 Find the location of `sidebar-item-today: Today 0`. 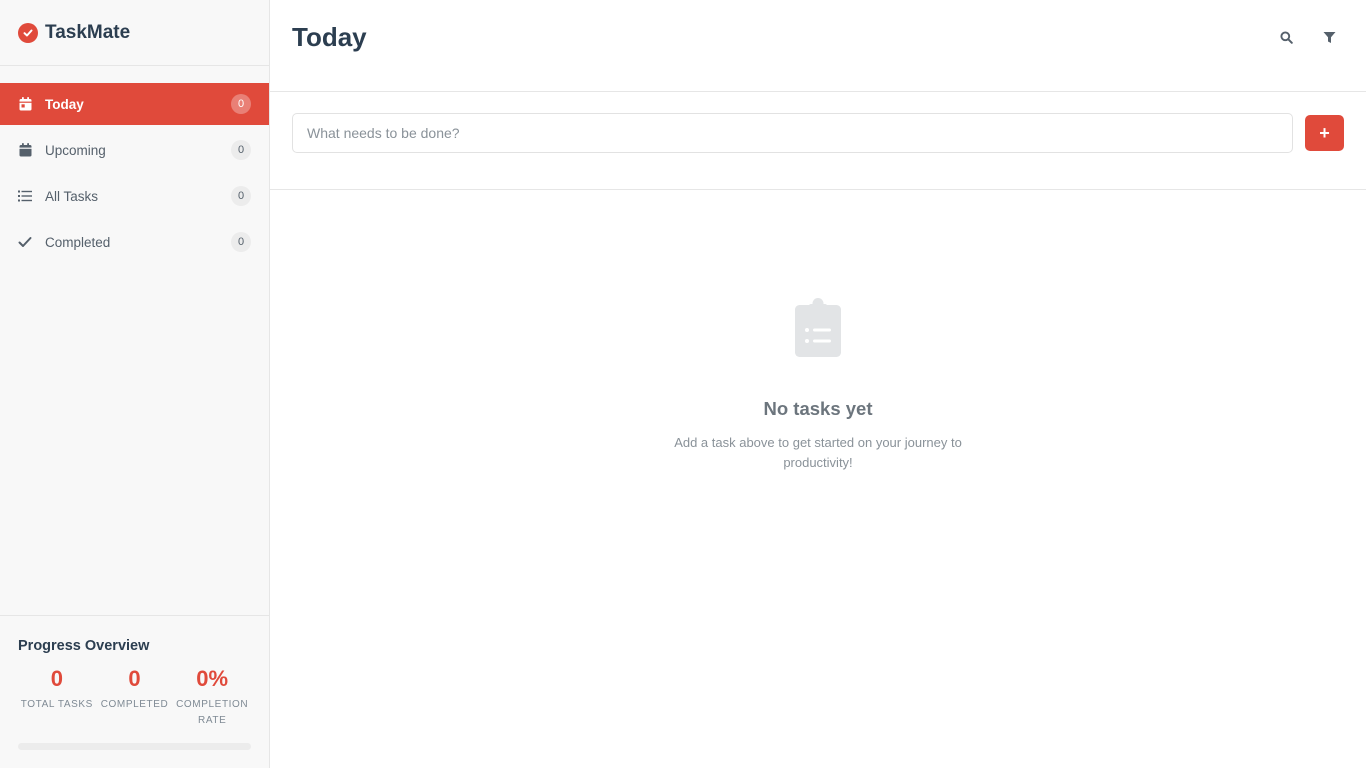

sidebar-item-today: Today 0 is located at coordinates (134, 104).